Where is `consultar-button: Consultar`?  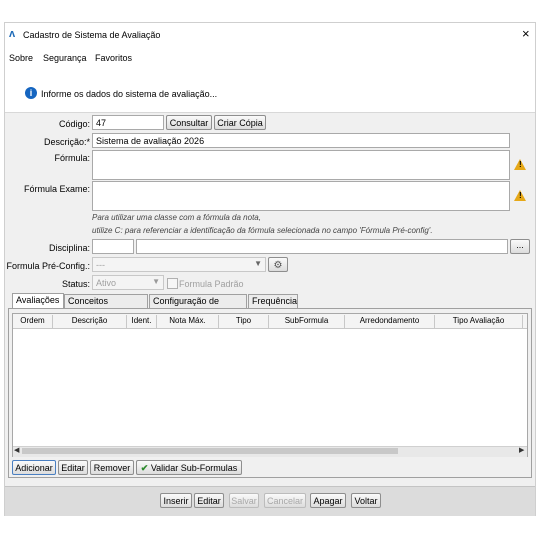 consultar-button: Consultar is located at coordinates (189, 122).